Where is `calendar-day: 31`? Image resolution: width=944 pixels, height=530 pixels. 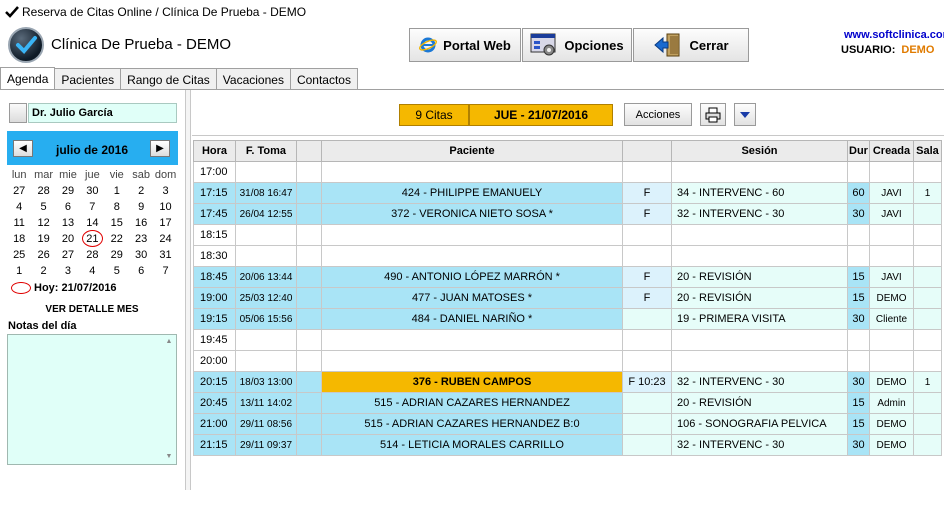
calendar-day: 31 is located at coordinates (165, 255).